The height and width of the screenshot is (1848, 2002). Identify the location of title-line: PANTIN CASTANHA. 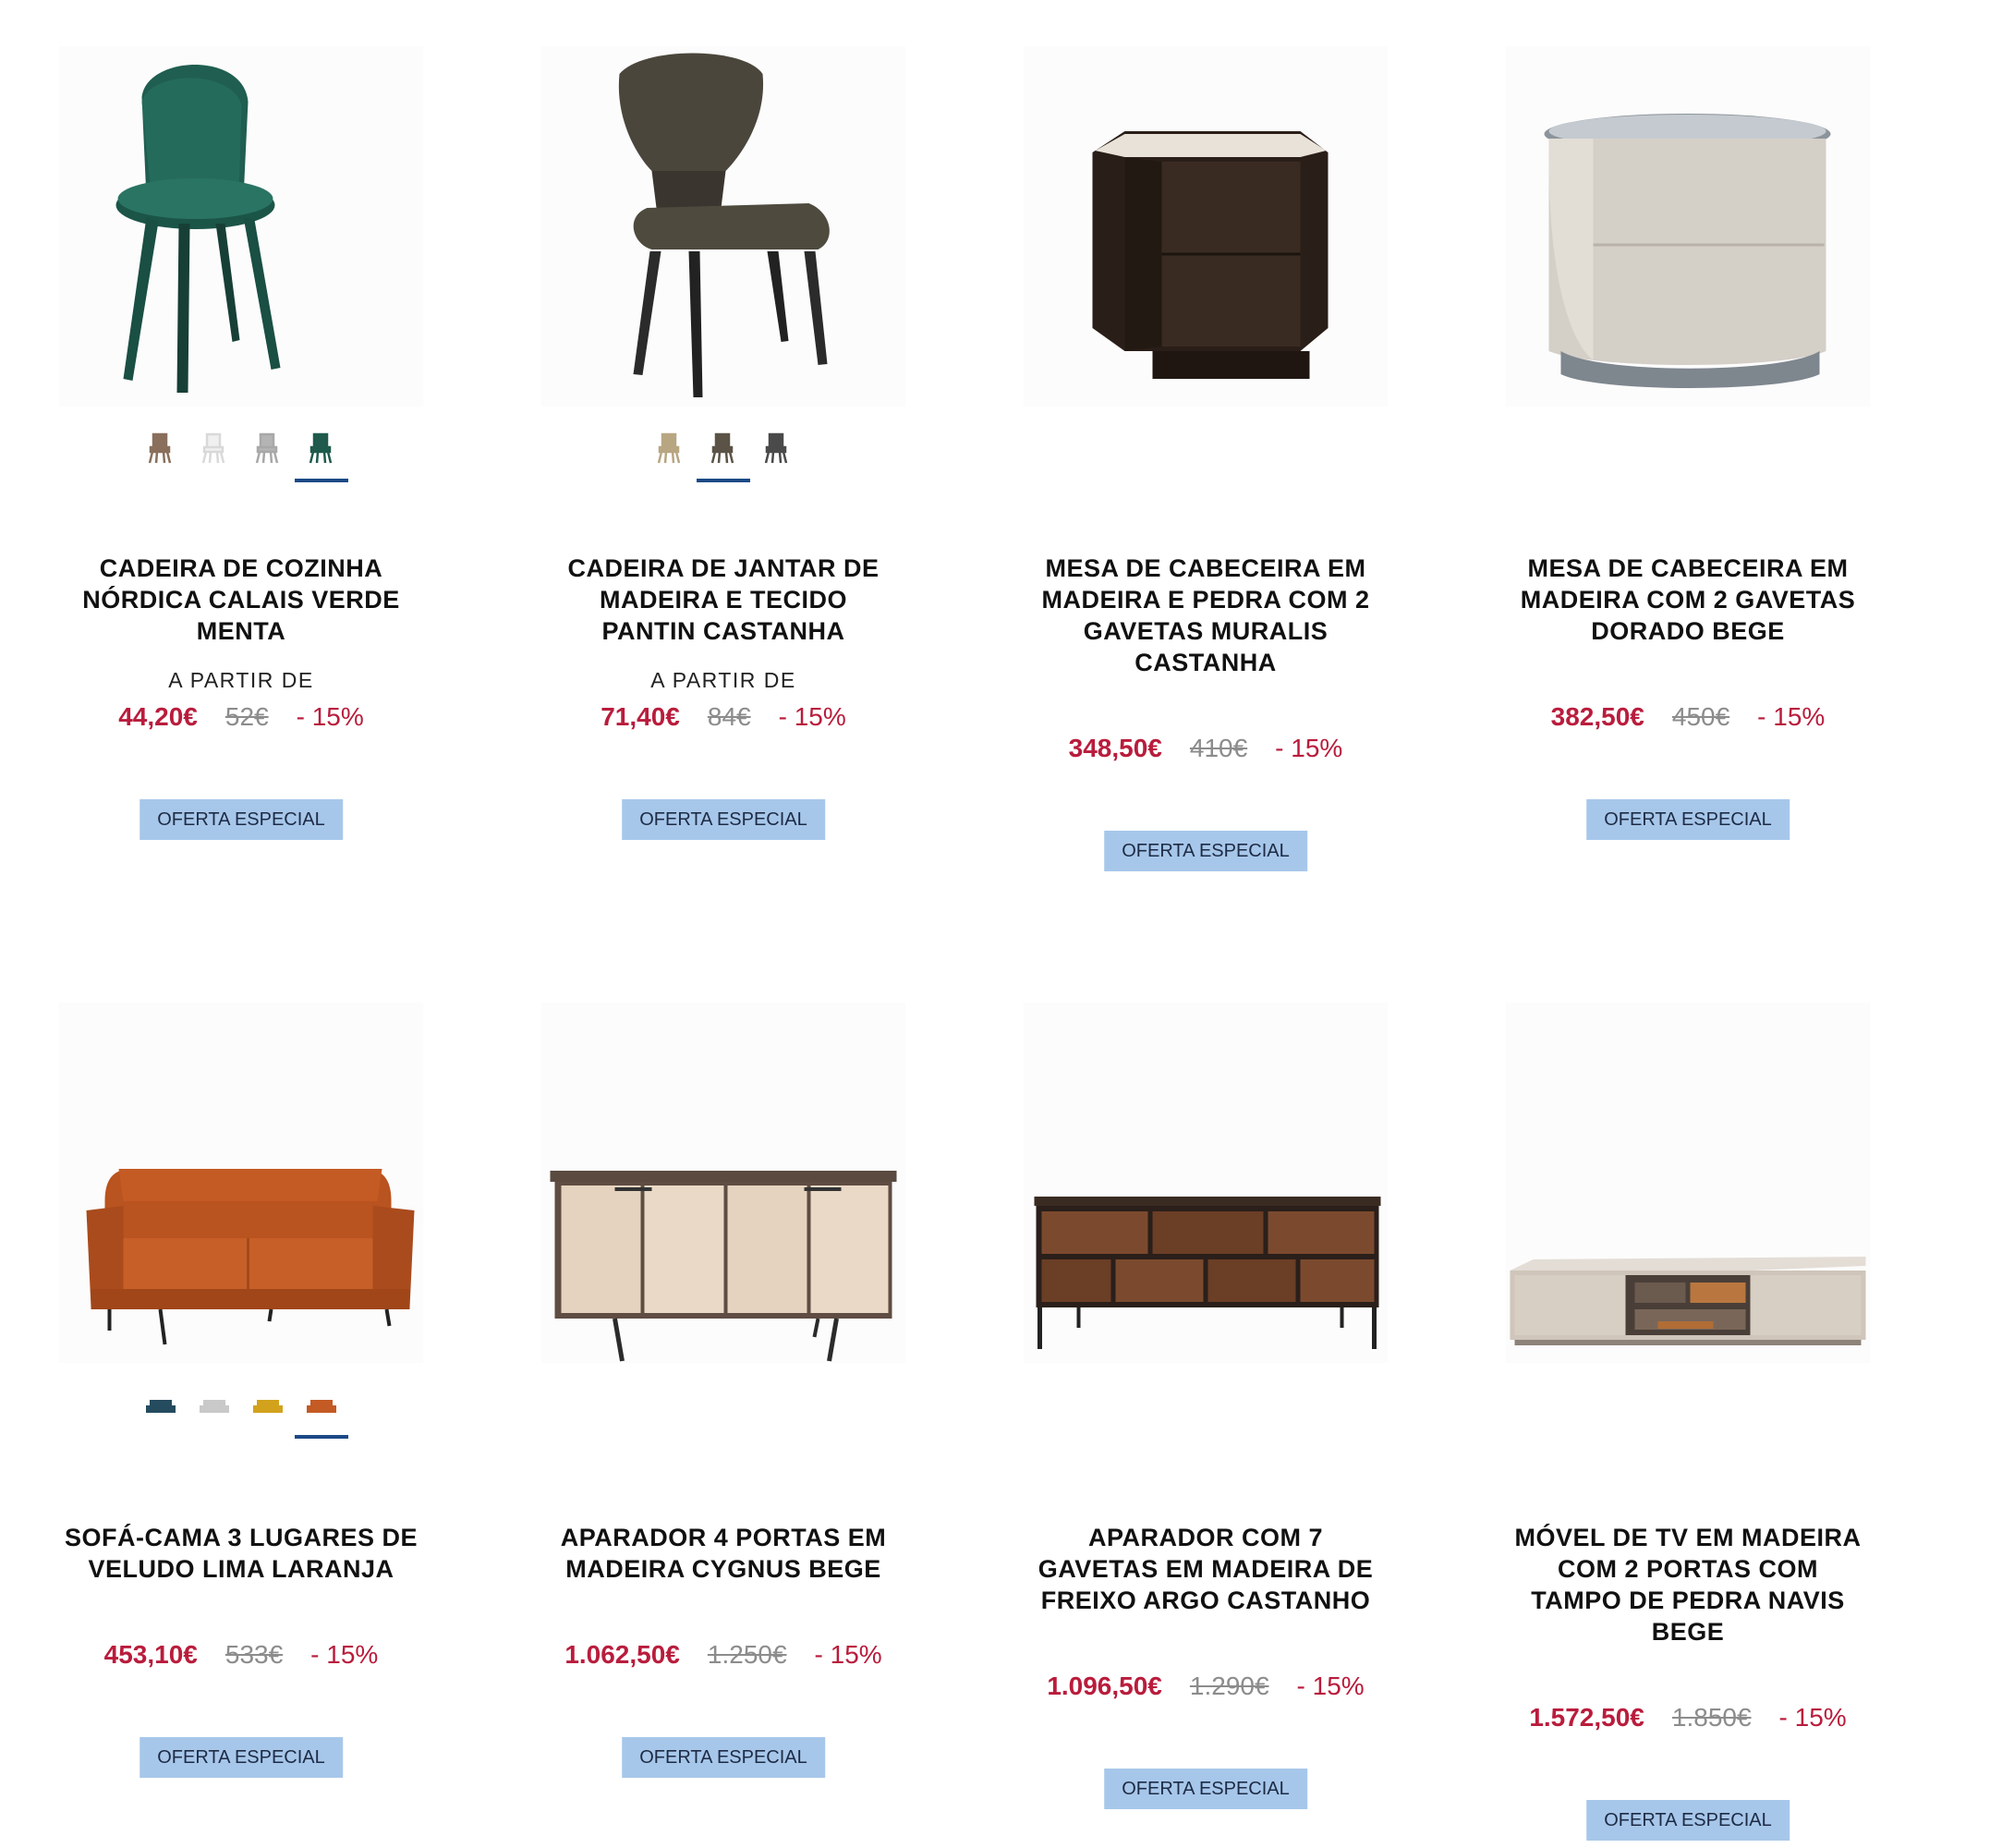
(723, 631).